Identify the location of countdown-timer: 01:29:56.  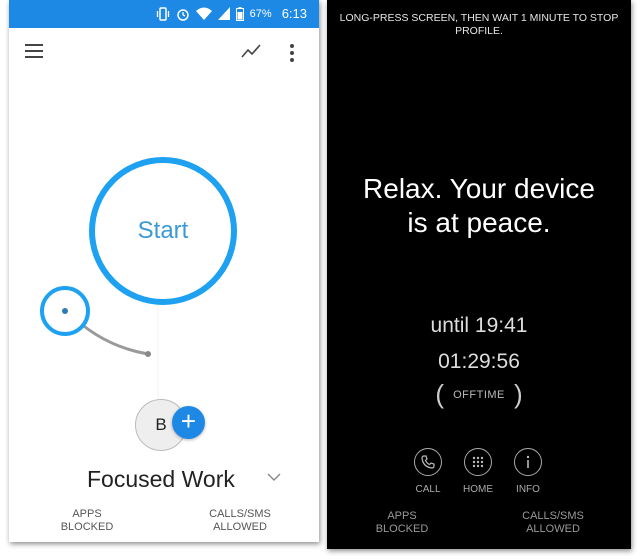
(479, 361).